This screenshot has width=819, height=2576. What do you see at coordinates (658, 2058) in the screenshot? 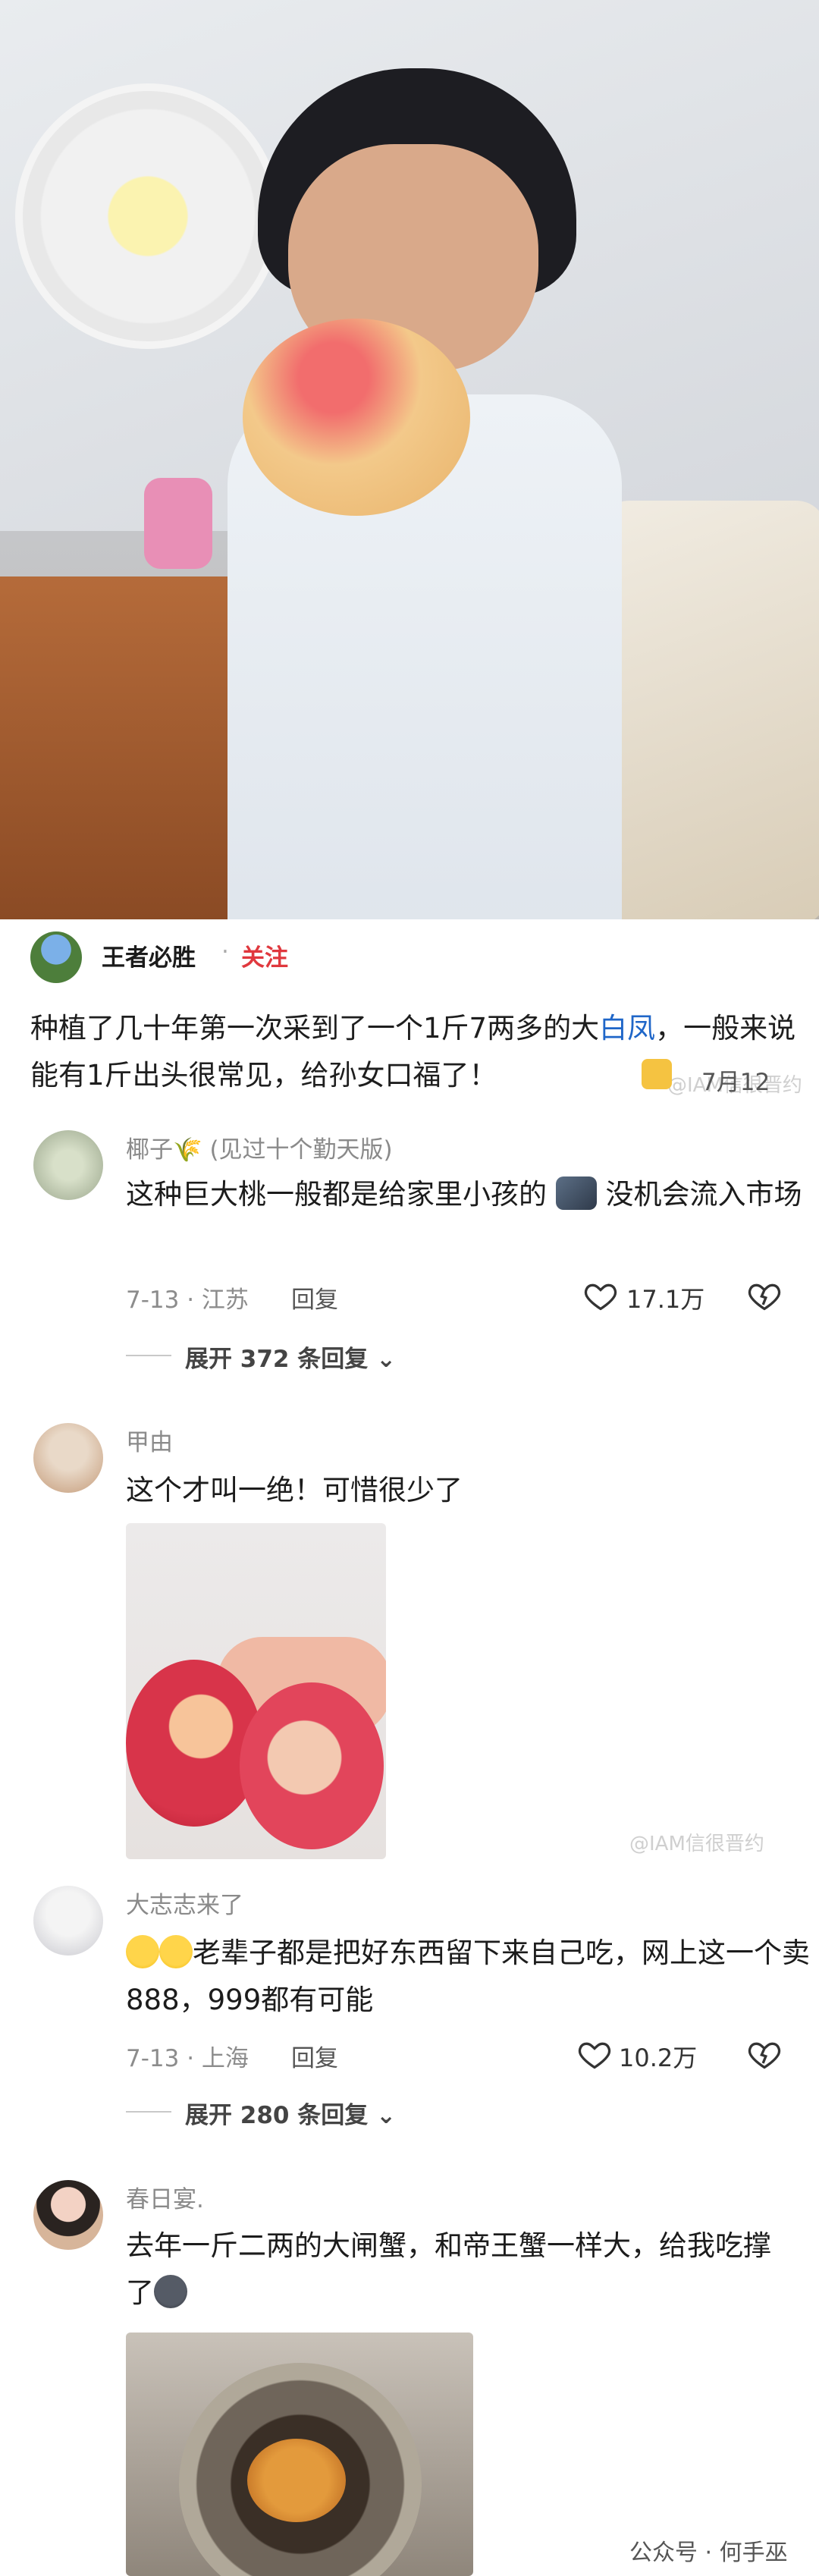
I see `like-count: 10.2万` at bounding box center [658, 2058].